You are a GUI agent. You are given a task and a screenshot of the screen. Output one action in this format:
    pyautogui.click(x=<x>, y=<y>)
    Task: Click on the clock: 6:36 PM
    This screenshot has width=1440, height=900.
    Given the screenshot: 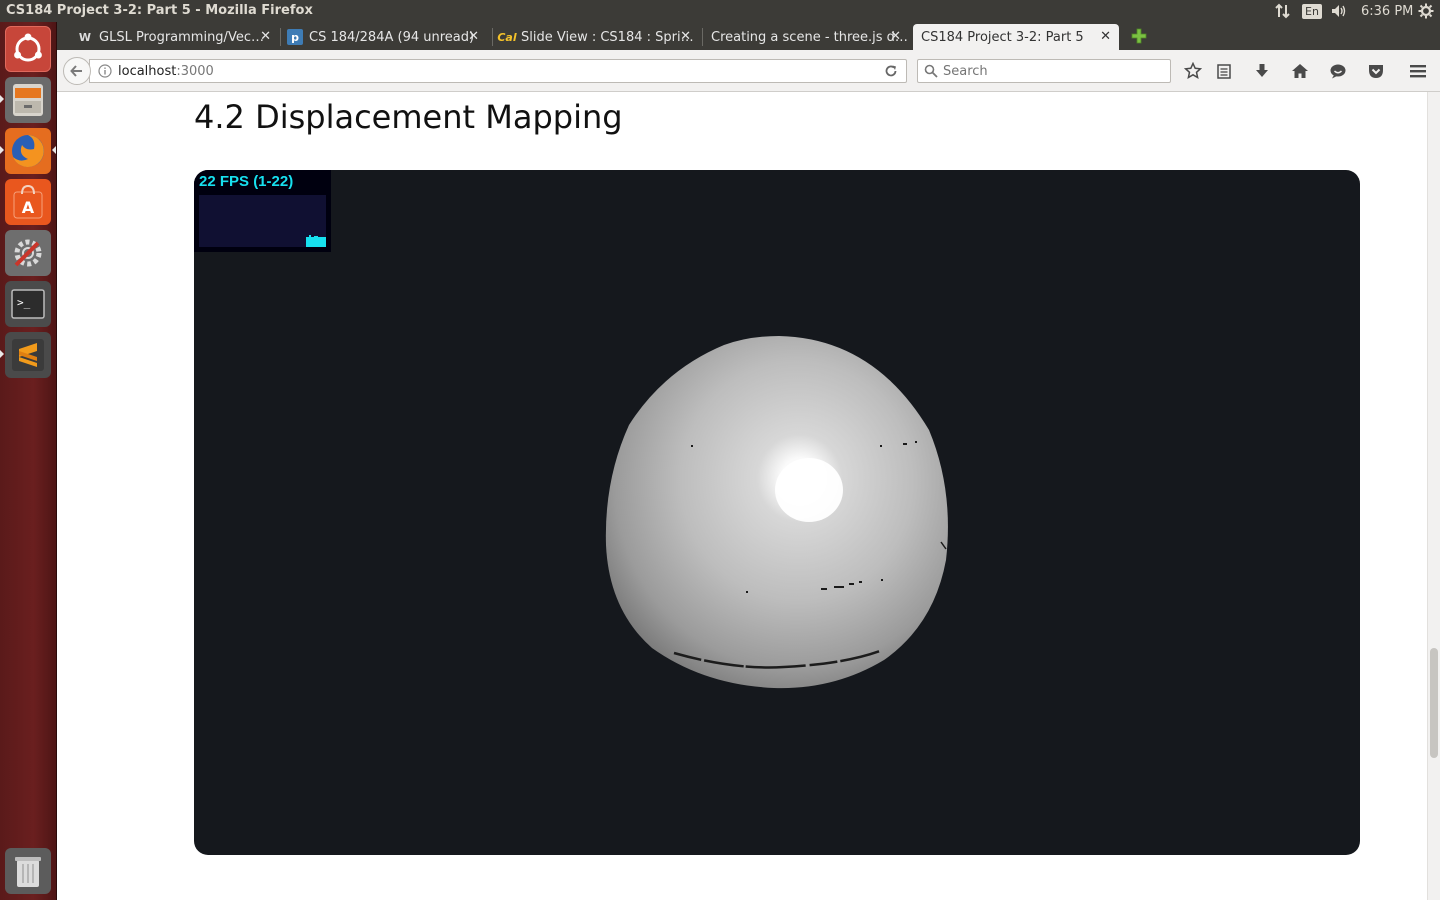 What is the action you would take?
    pyautogui.click(x=1387, y=11)
    